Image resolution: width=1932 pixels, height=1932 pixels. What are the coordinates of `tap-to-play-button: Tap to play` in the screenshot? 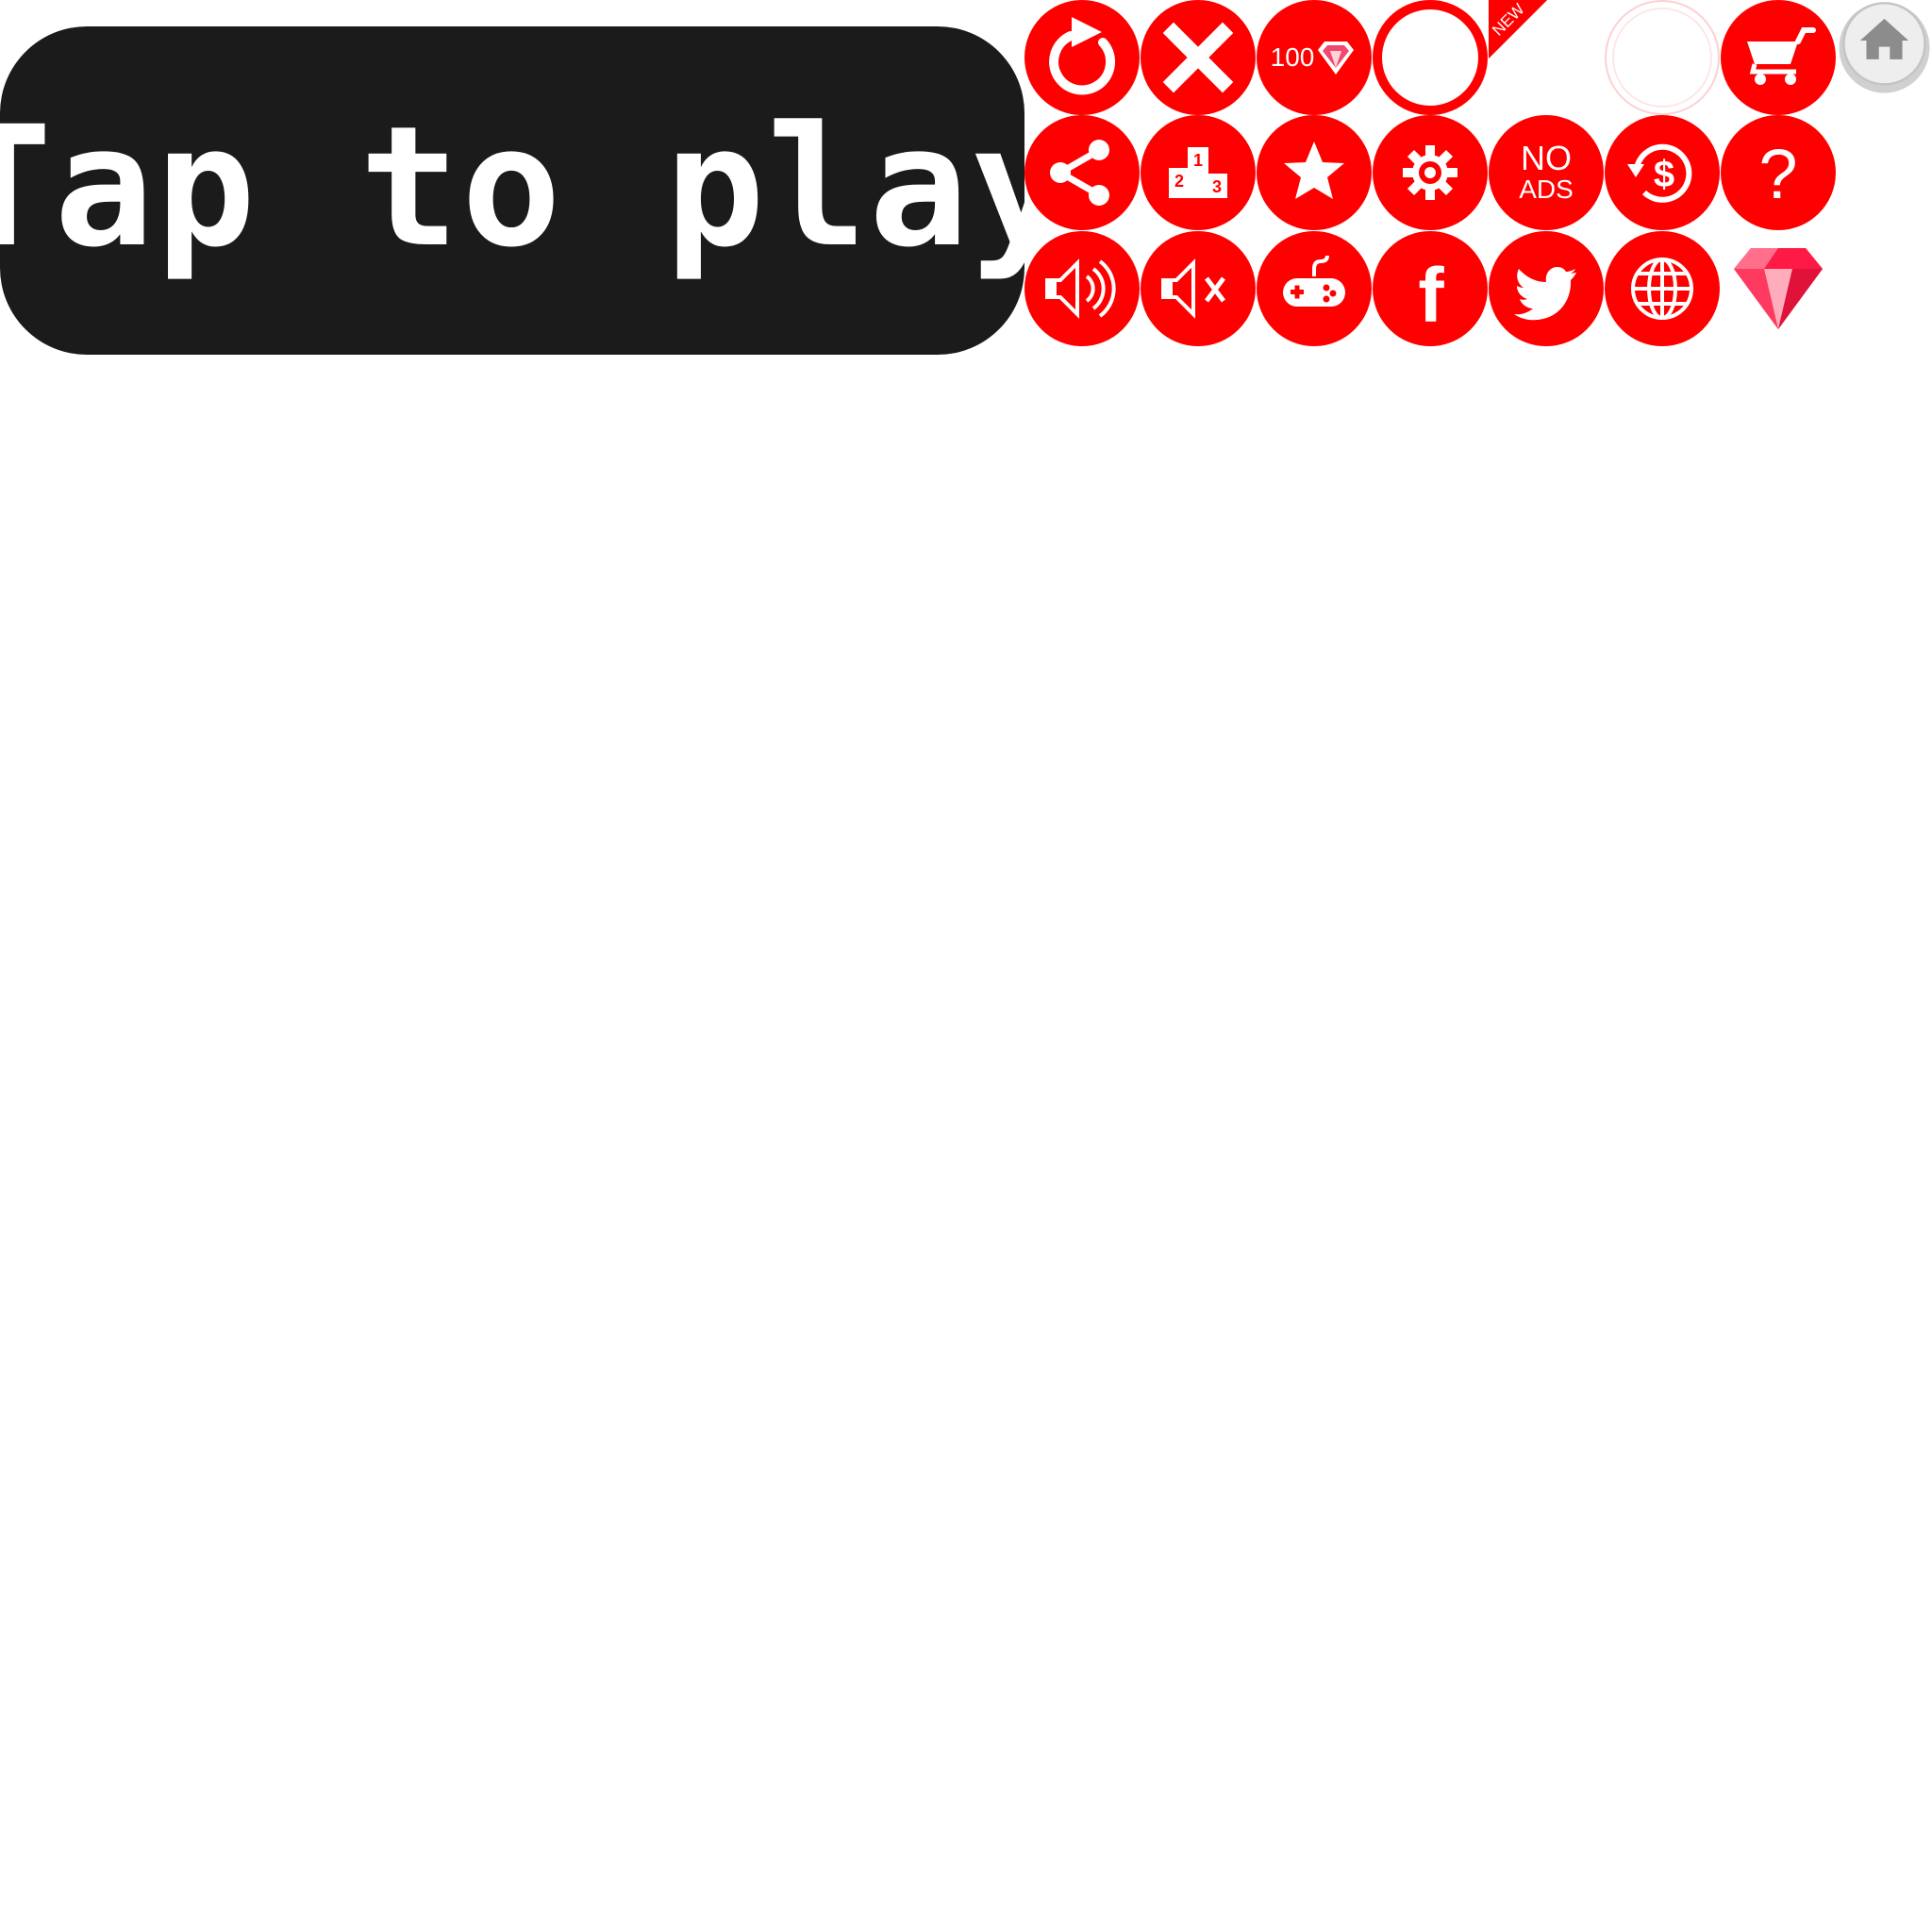 It's located at (535, 190).